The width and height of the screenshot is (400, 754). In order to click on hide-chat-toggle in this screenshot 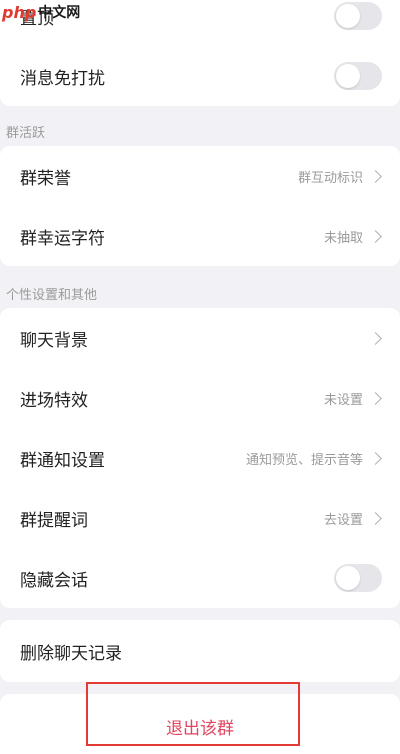, I will do `click(358, 578)`.